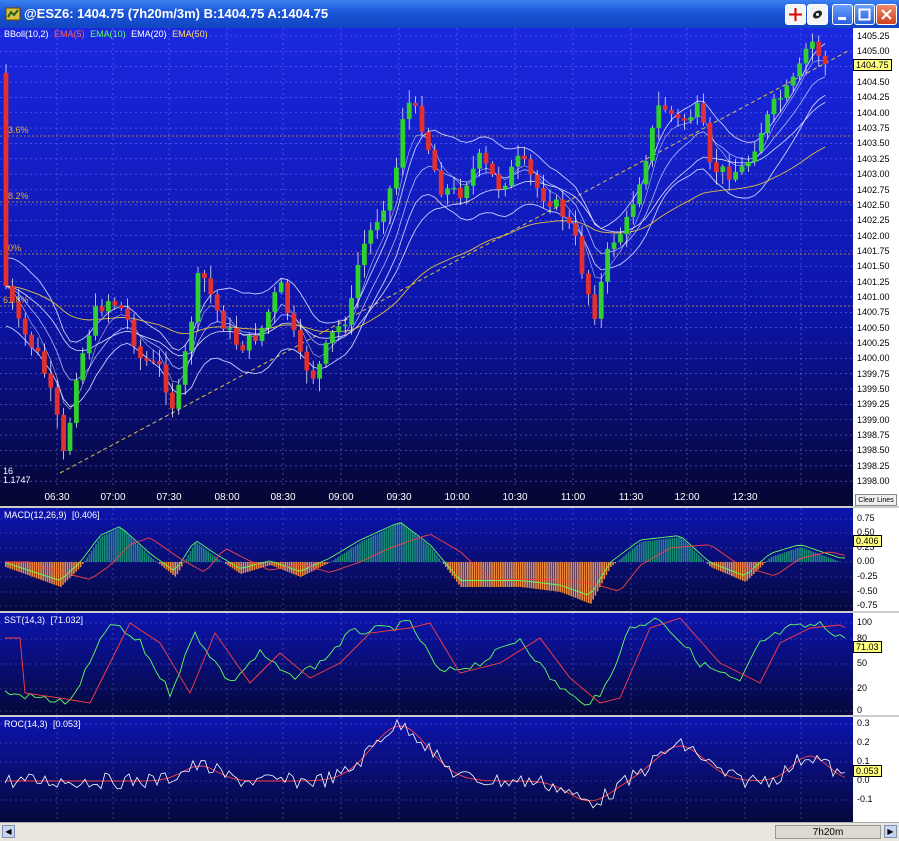 The height and width of the screenshot is (841, 899). What do you see at coordinates (842, 14) in the screenshot?
I see `minimize-button` at bounding box center [842, 14].